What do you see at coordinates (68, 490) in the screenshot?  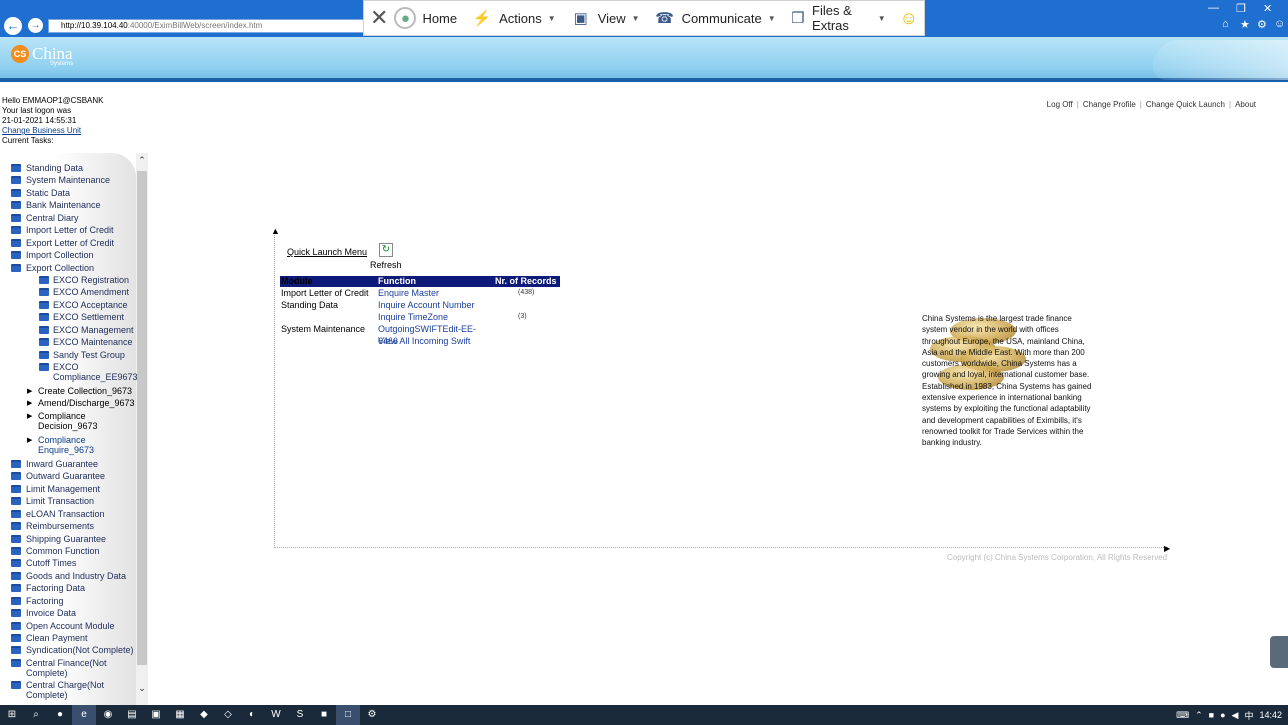 I see `sidebar-item-limit-management: Limit Management` at bounding box center [68, 490].